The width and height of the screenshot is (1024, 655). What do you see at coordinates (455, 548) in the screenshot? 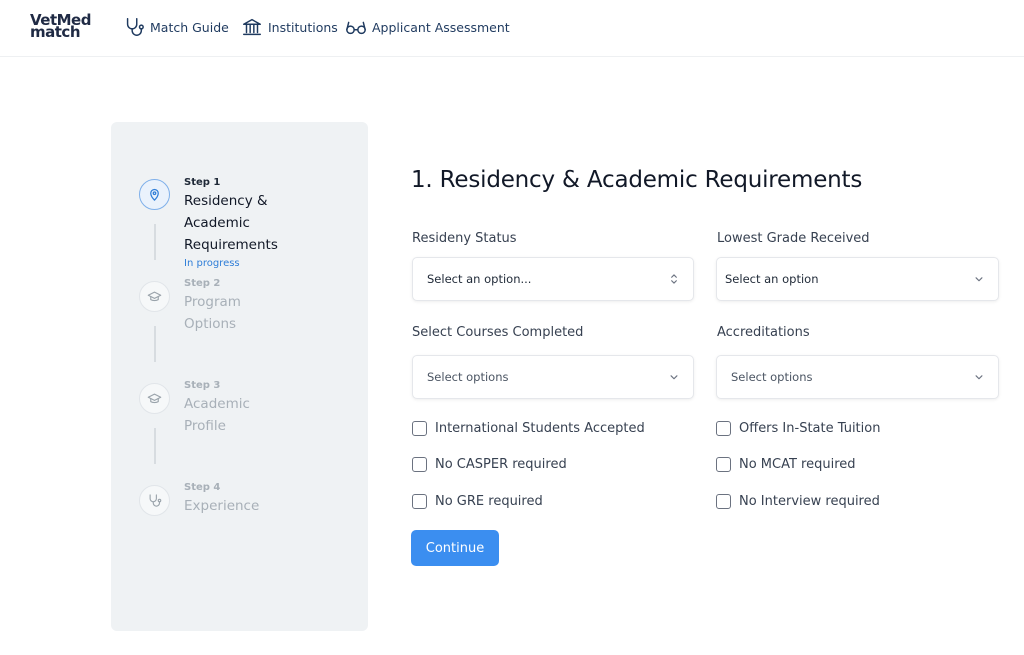
I see `continue-button: Continue` at bounding box center [455, 548].